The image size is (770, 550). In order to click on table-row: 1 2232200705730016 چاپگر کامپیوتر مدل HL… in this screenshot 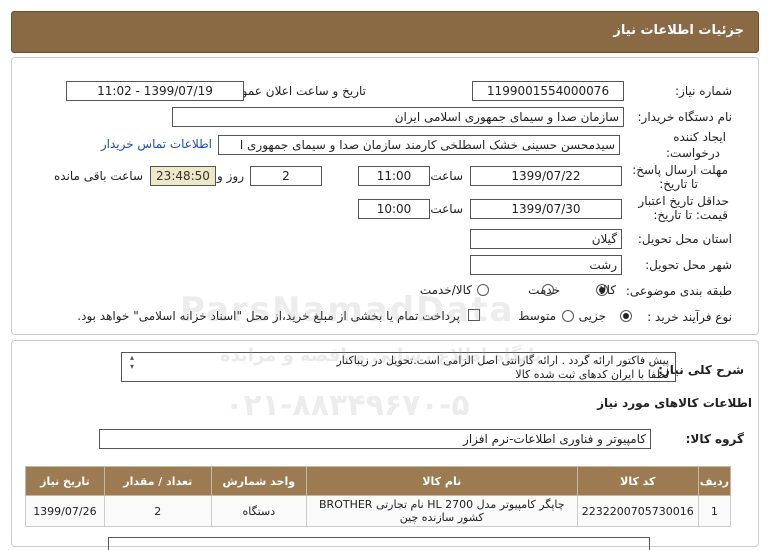, I will do `click(378, 511)`.